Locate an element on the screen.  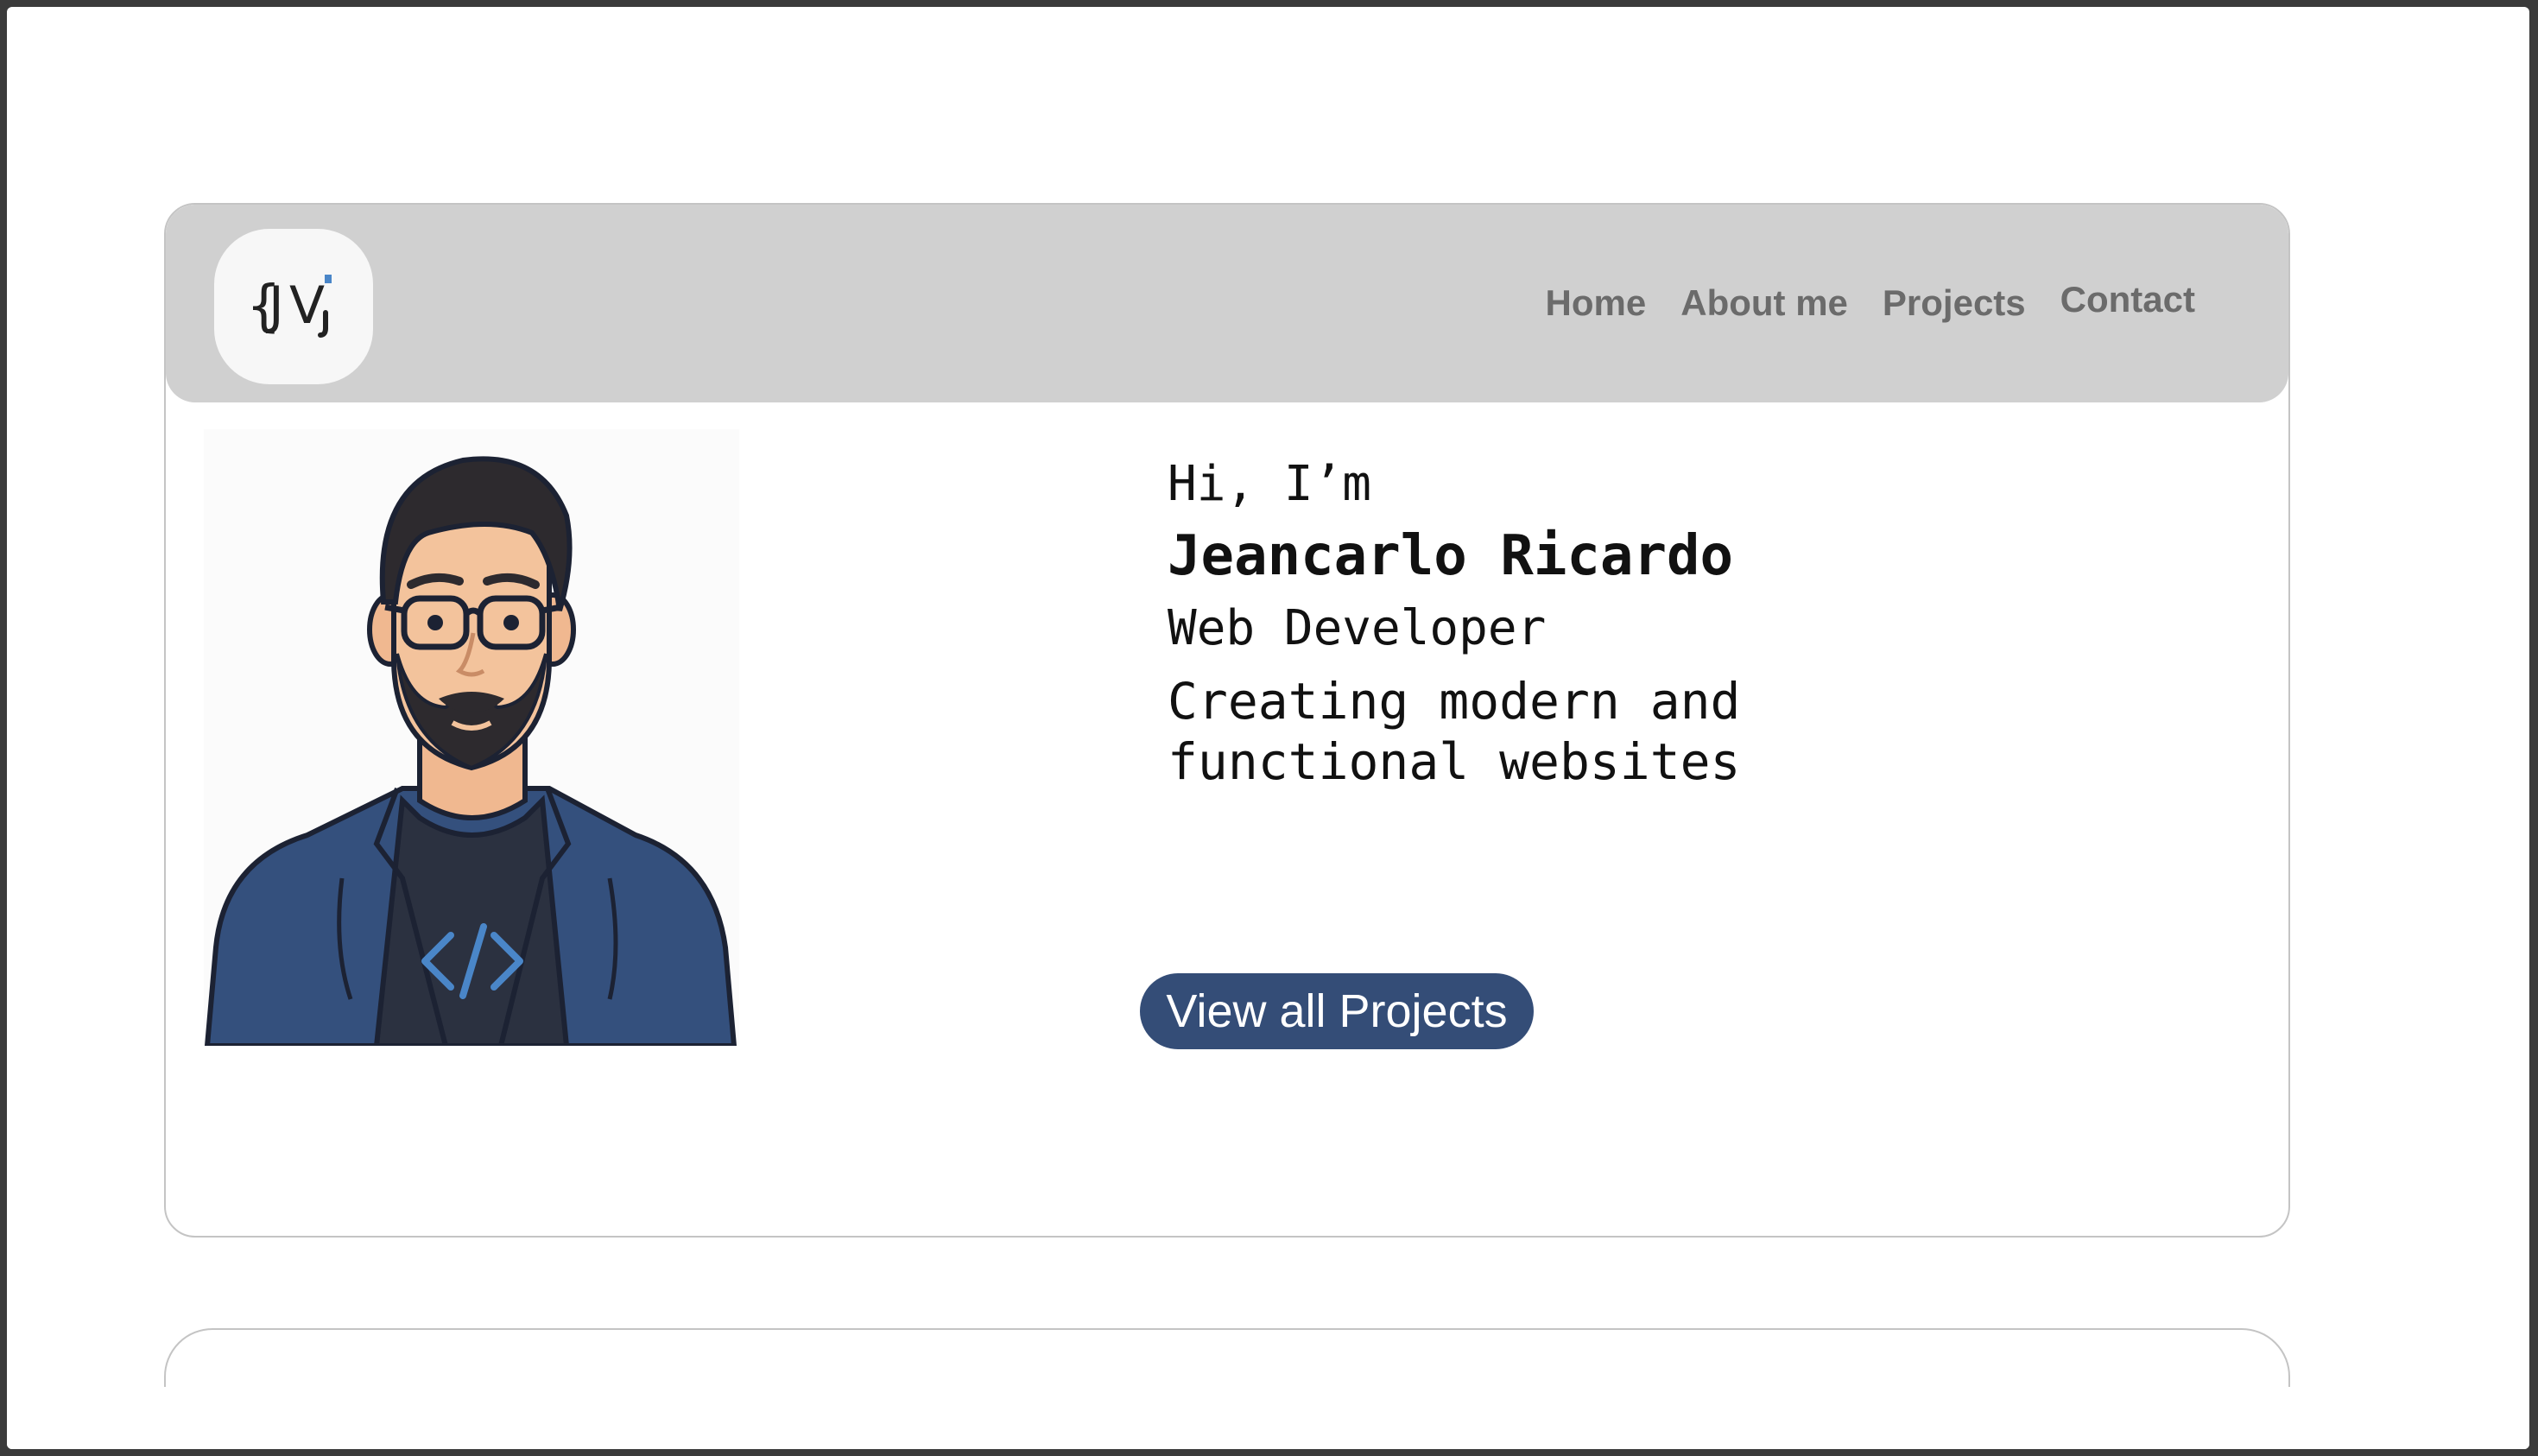
hero-name: Jeancarlo Ricardo is located at coordinates (1451, 556).